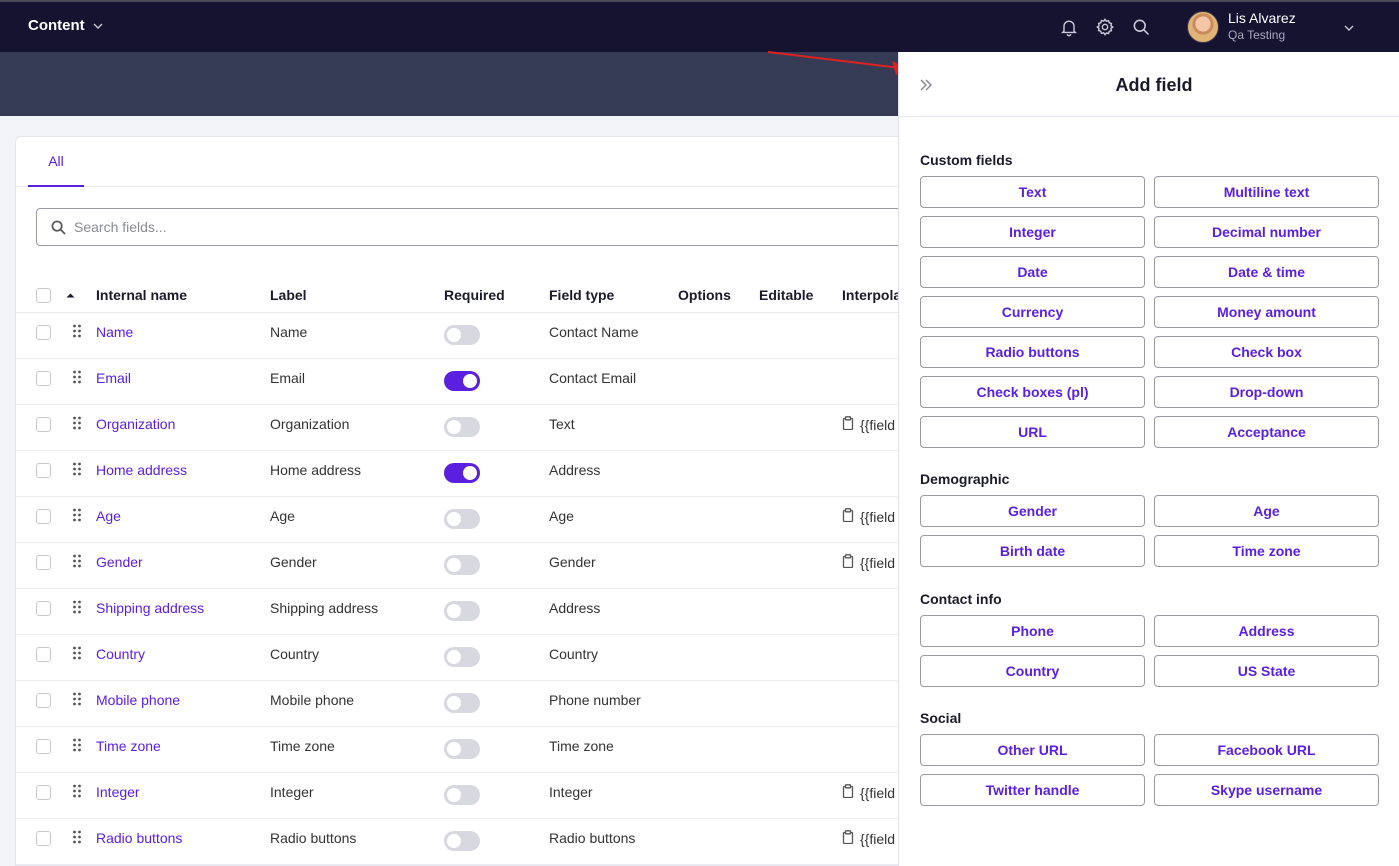  Describe the element at coordinates (1266, 511) in the screenshot. I see `add-field-button: Age` at that location.